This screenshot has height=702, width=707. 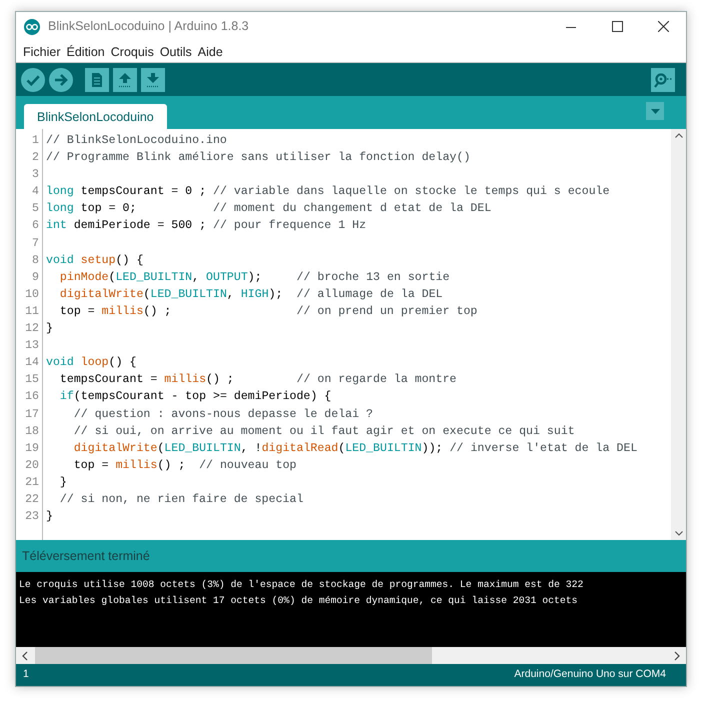 What do you see at coordinates (35, 226) in the screenshot?
I see `line-number: 6` at bounding box center [35, 226].